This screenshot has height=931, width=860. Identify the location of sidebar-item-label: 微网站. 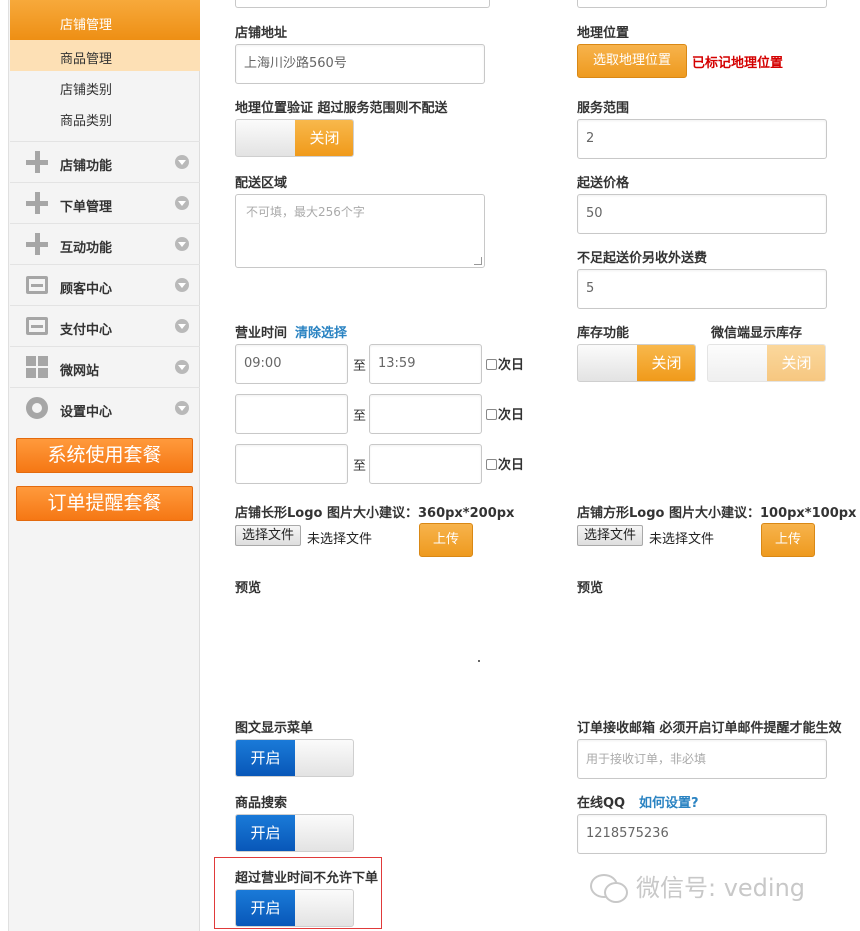
(80, 371).